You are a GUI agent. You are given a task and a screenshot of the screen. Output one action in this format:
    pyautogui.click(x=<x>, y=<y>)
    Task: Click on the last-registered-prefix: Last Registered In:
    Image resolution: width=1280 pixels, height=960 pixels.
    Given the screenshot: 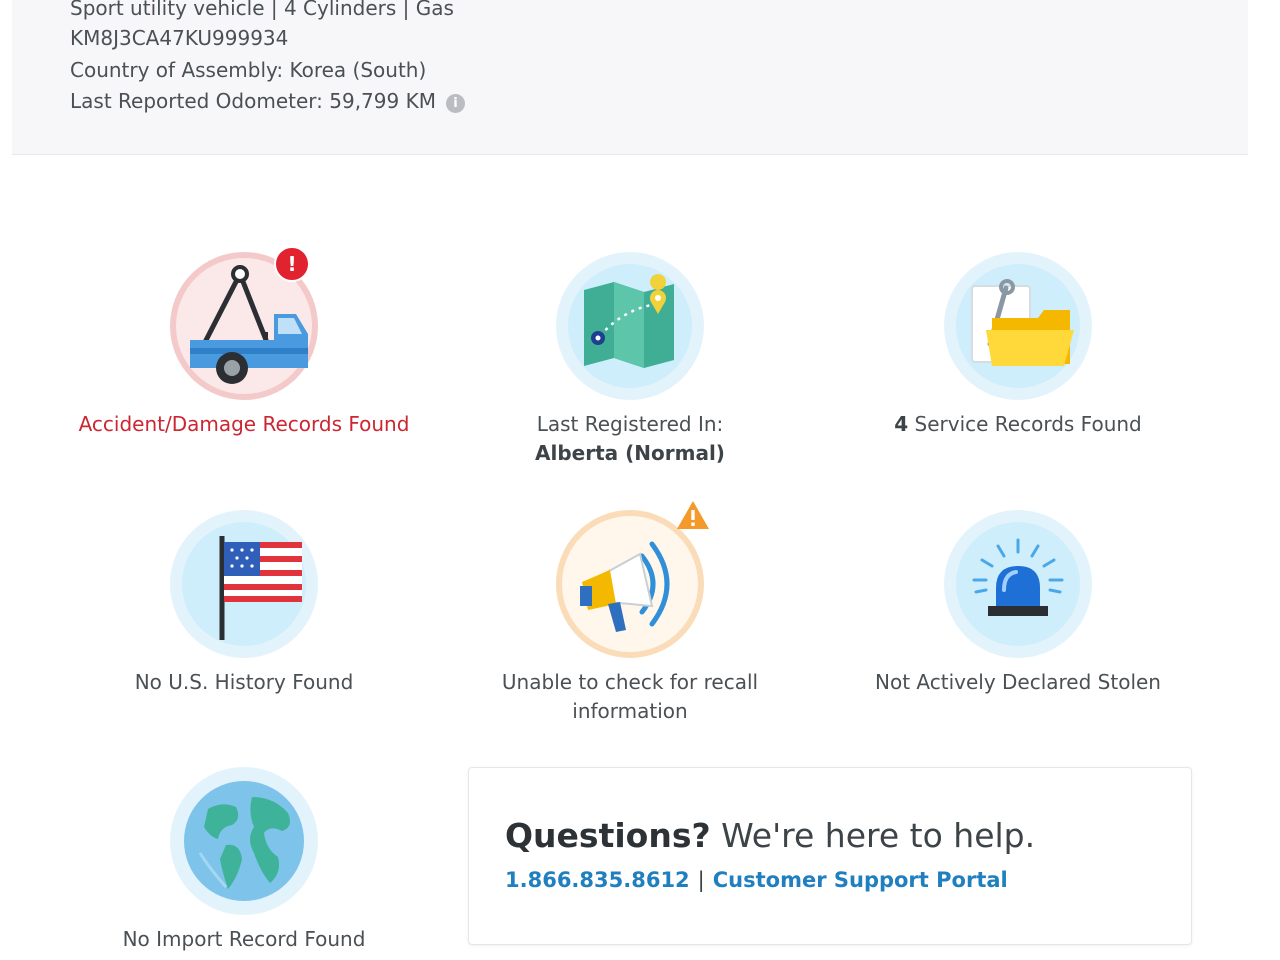 What is the action you would take?
    pyautogui.click(x=630, y=424)
    